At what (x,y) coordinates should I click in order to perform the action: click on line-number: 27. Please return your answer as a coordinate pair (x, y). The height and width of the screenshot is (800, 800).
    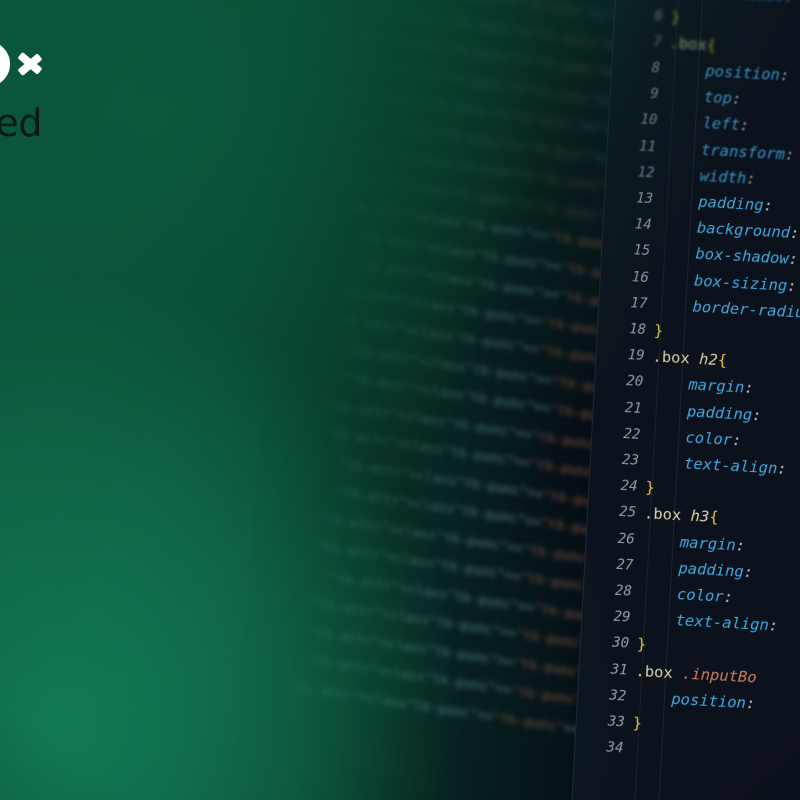
    Looking at the image, I should click on (624, 565).